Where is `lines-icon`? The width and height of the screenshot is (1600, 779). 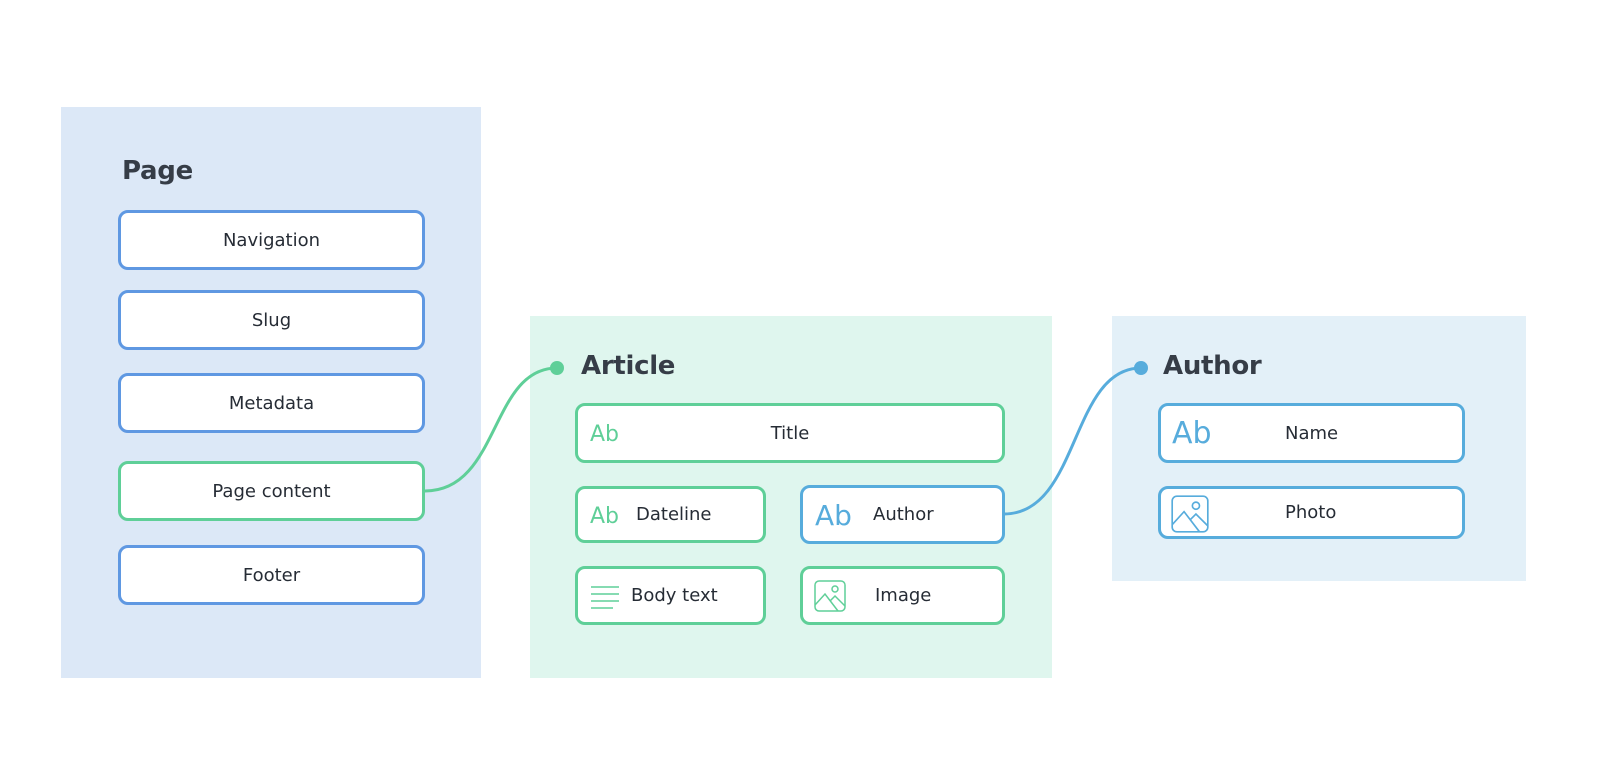
lines-icon is located at coordinates (605, 597).